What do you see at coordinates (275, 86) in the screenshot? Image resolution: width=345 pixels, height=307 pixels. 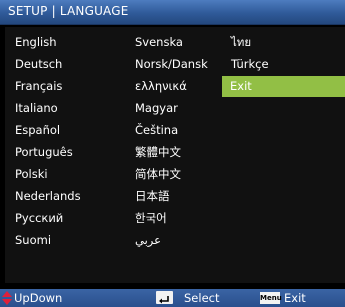 I see `exit-option: Exit` at bounding box center [275, 86].